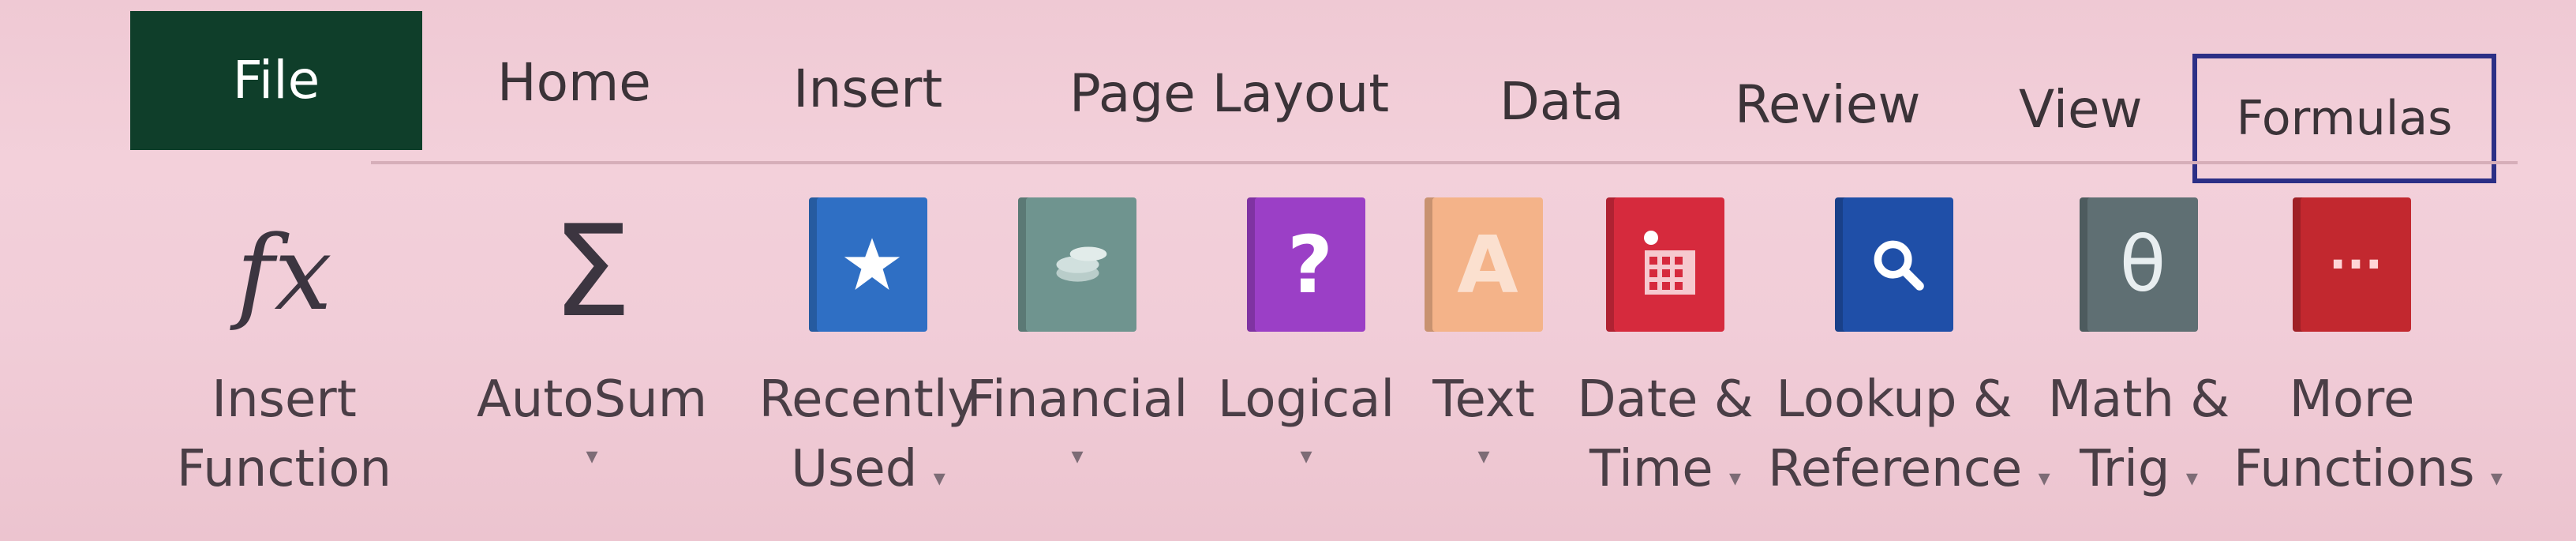  Describe the element at coordinates (2354, 469) in the screenshot. I see `more-functions-line2: Functions` at that location.